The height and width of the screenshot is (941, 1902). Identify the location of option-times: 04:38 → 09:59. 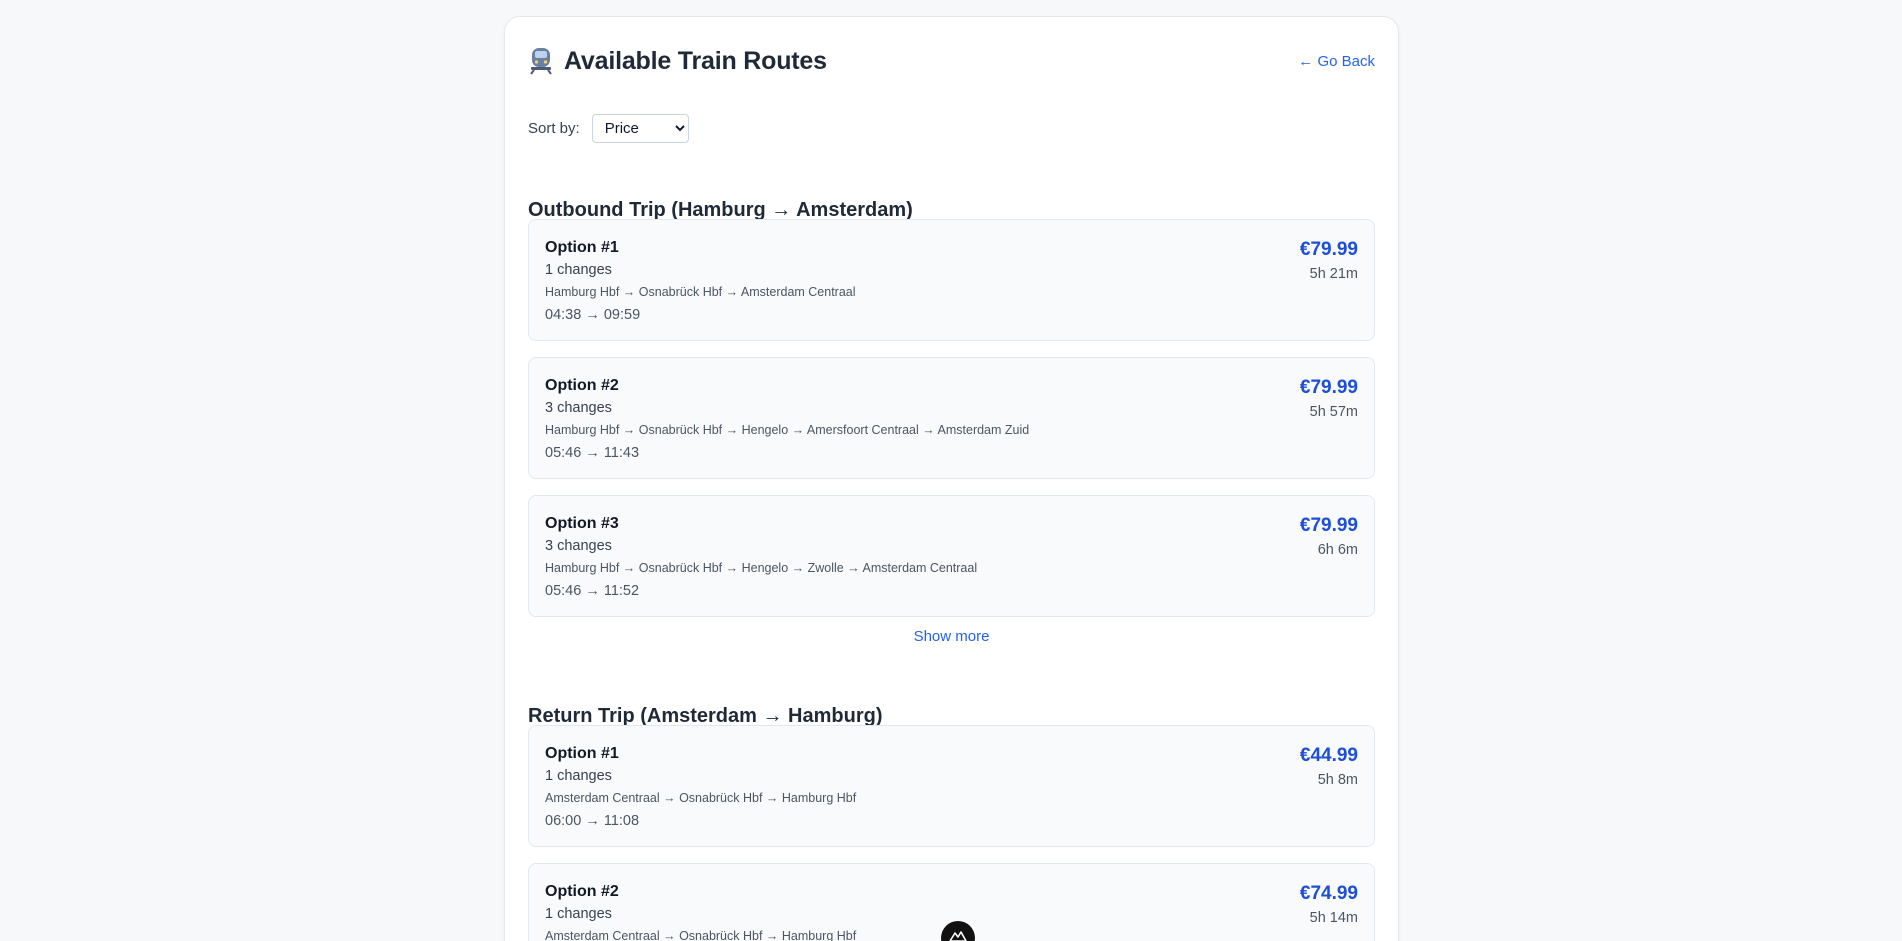
(593, 315).